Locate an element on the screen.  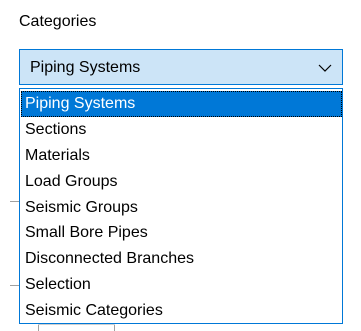
dropdown-item-seismic-groups: Seismic Groups is located at coordinates (181, 208).